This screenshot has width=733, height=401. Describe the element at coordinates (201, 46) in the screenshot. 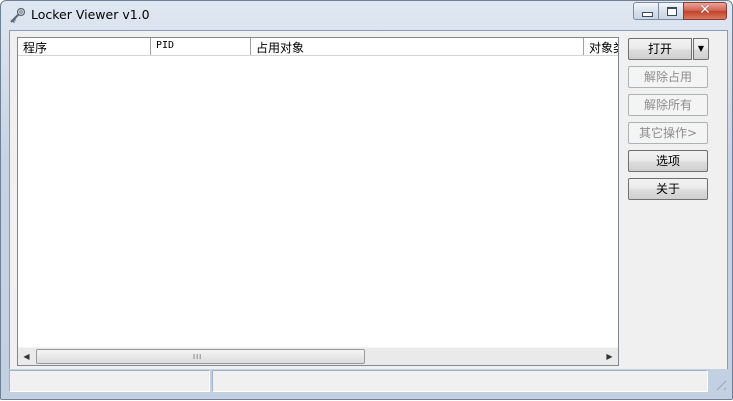

I see `column-header-pid: PID` at that location.